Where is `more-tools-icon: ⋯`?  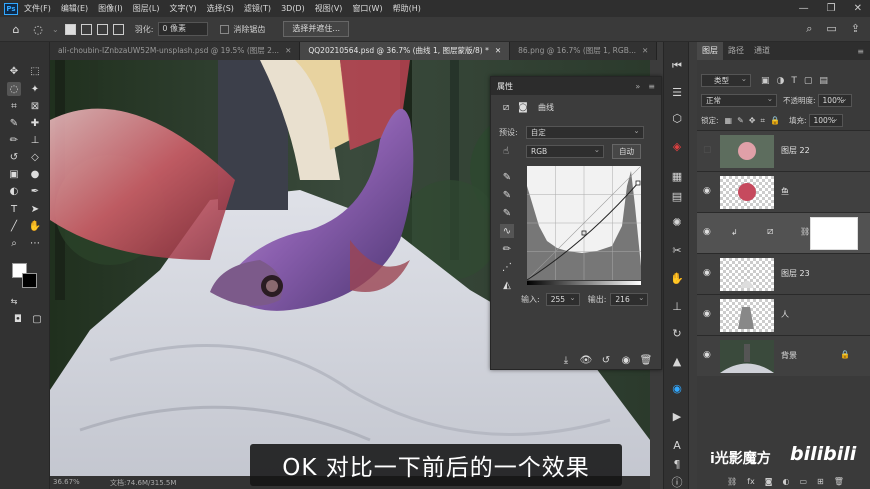 more-tools-icon: ⋯ is located at coordinates (35, 243).